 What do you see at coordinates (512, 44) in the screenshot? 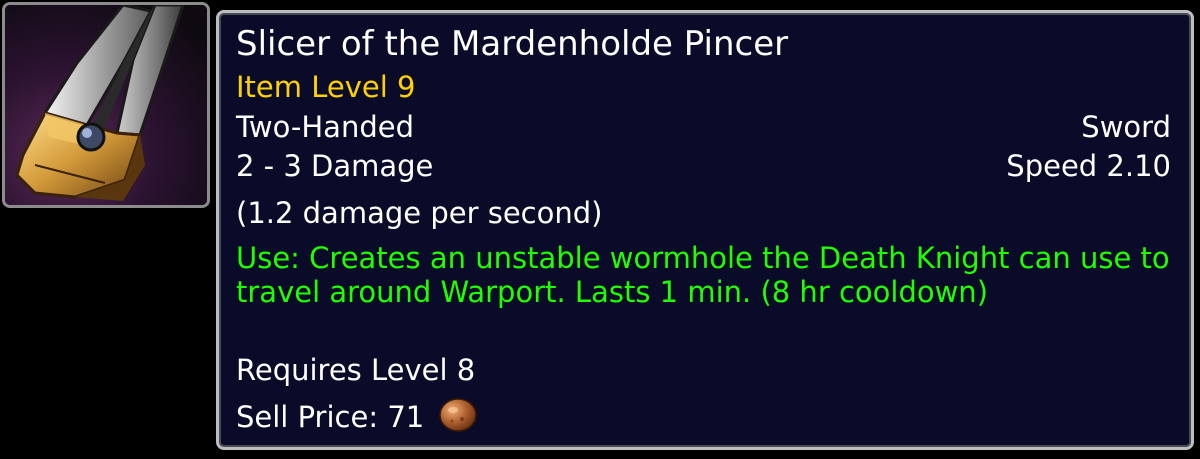
I see `item-name: Slicer of the Mardenholde Pincer` at bounding box center [512, 44].